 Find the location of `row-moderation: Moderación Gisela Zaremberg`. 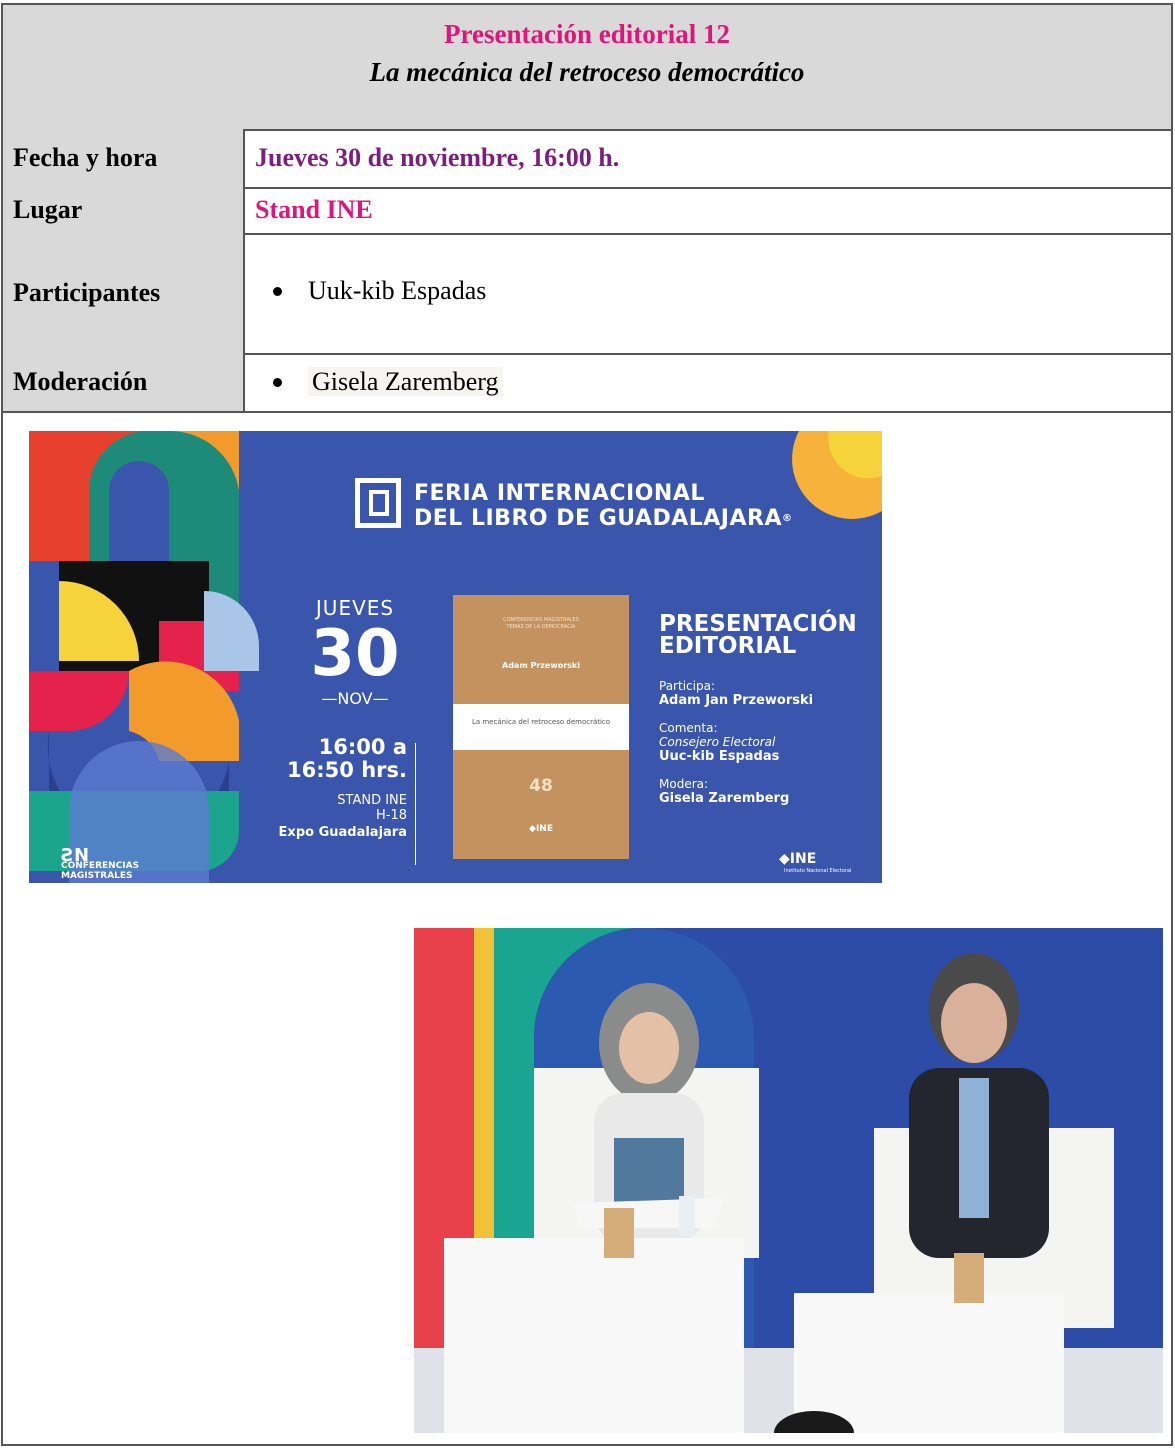

row-moderation: Moderación Gisela Zaremberg is located at coordinates (587, 383).